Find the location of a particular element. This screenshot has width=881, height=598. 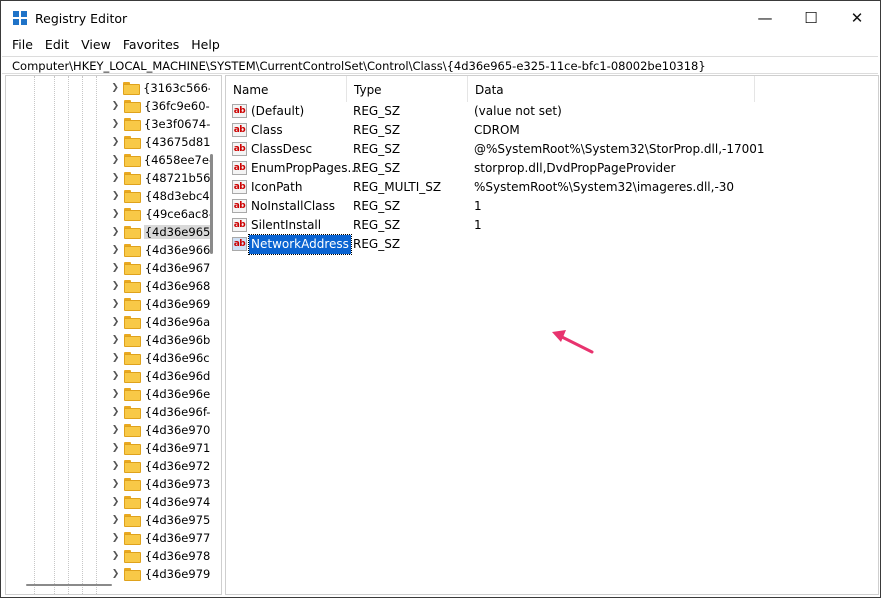

tree-vertical-scrollbar is located at coordinates (211, 204).